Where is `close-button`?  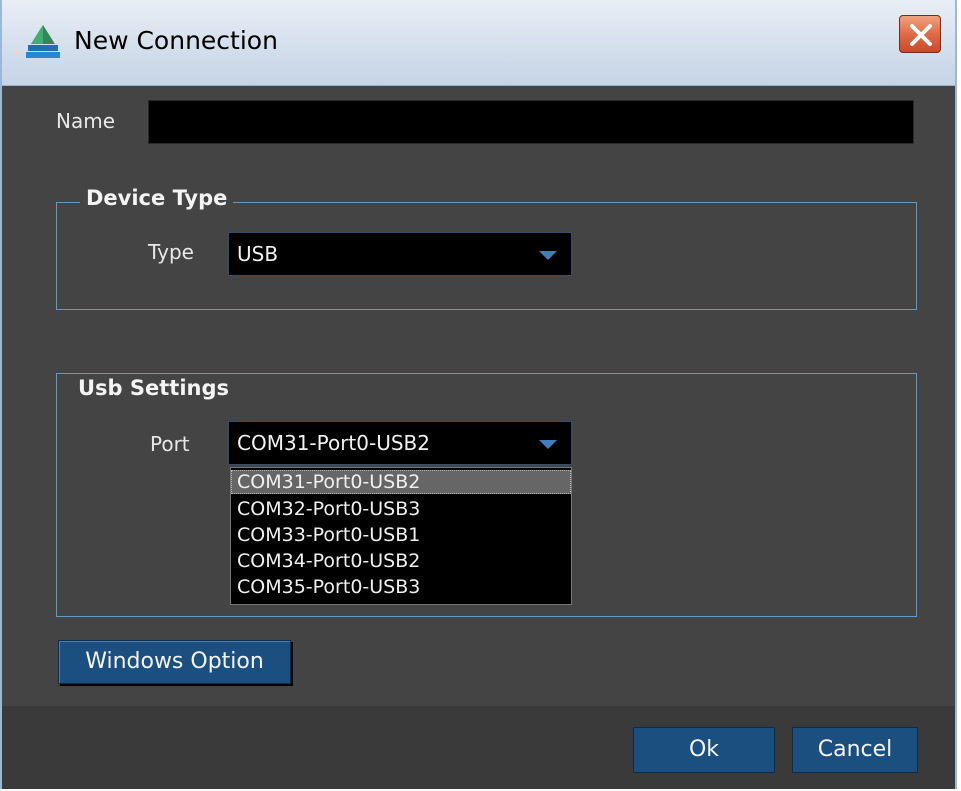 close-button is located at coordinates (920, 34).